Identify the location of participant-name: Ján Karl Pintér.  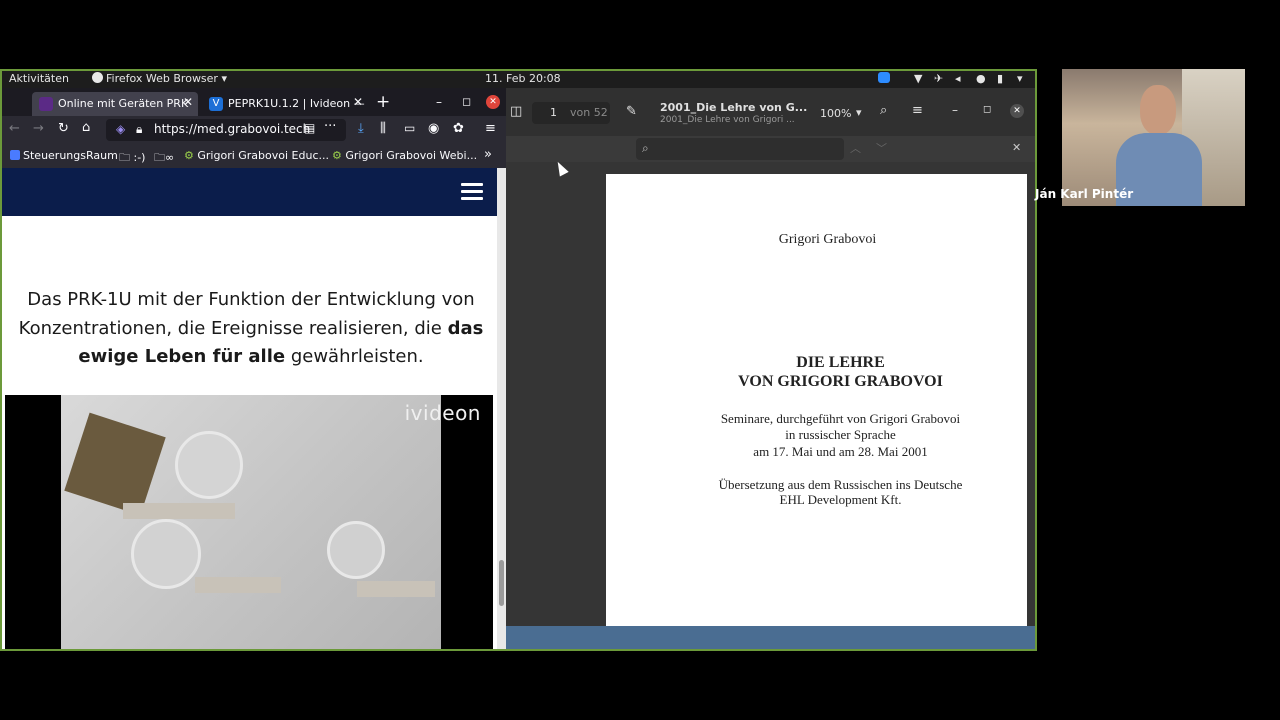
(1084, 194).